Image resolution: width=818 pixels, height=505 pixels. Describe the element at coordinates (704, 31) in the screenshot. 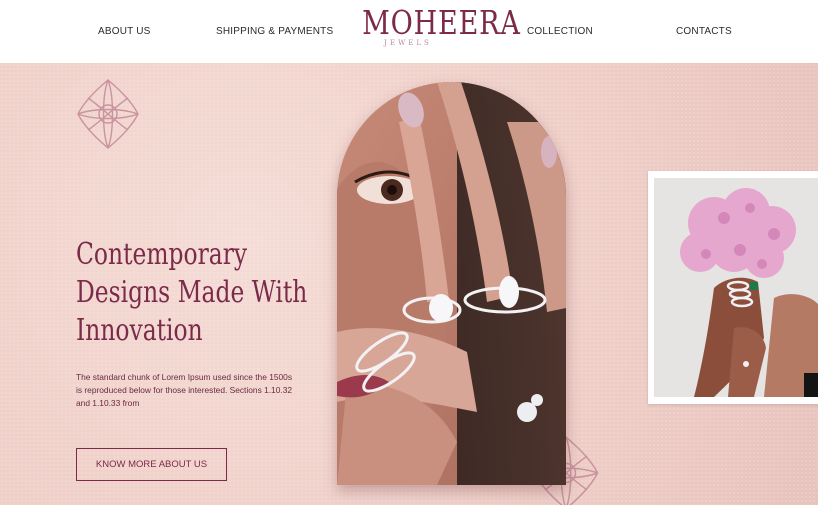

I see `nav-contacts: CONTACTS` at that location.